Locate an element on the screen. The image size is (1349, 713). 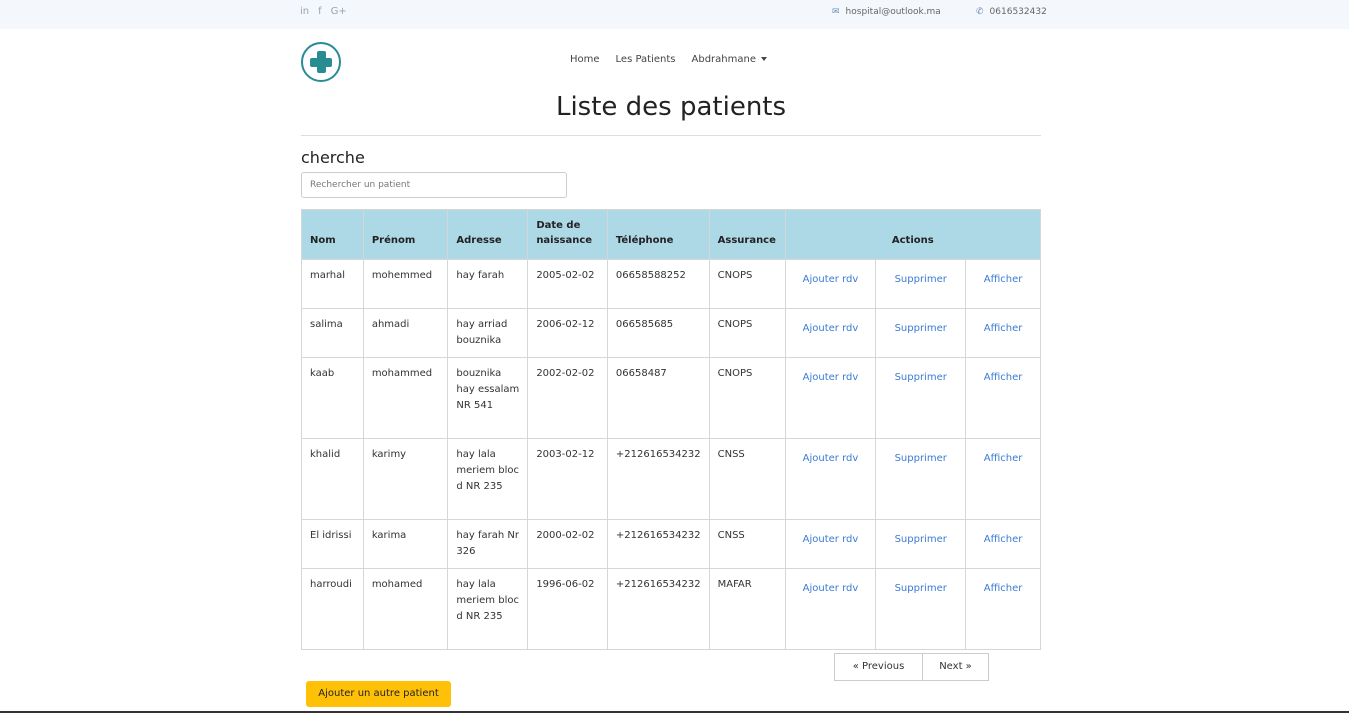
phone-icon: ✆ is located at coordinates (980, 12).